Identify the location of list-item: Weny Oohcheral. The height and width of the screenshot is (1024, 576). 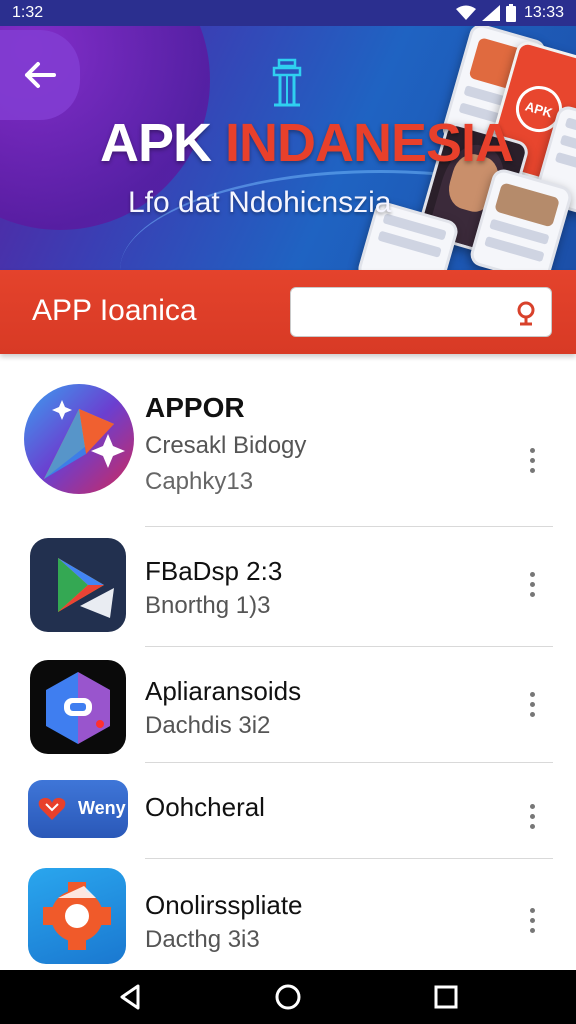
(288, 812).